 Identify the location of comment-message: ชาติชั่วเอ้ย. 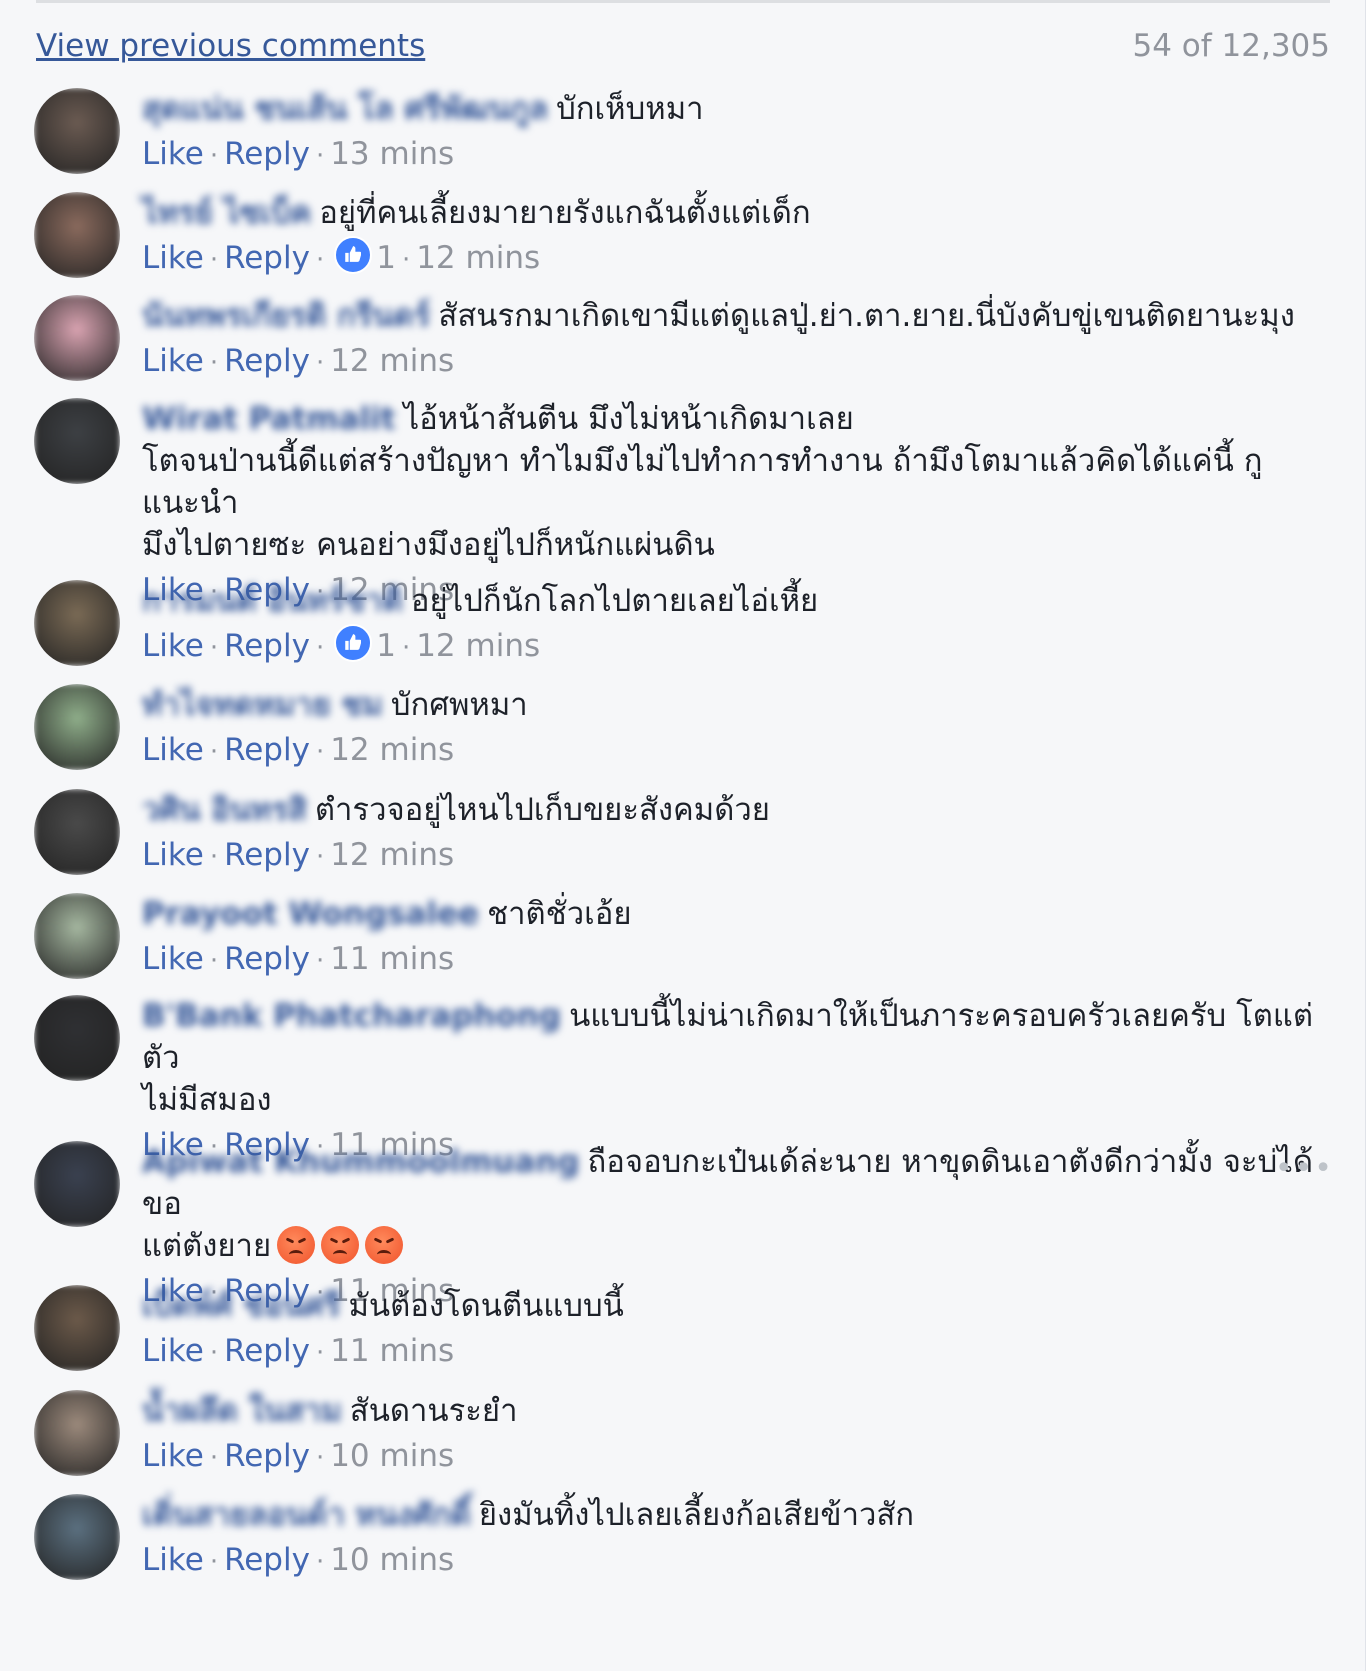
(559, 914).